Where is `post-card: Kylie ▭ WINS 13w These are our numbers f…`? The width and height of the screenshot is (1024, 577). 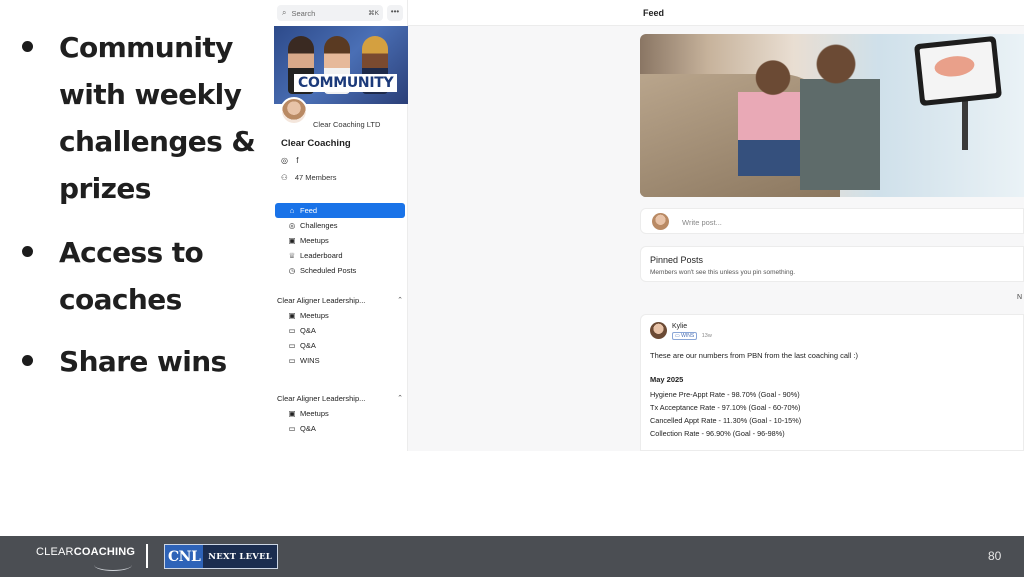 post-card: Kylie ▭ WINS 13w These are our numbers f… is located at coordinates (832, 382).